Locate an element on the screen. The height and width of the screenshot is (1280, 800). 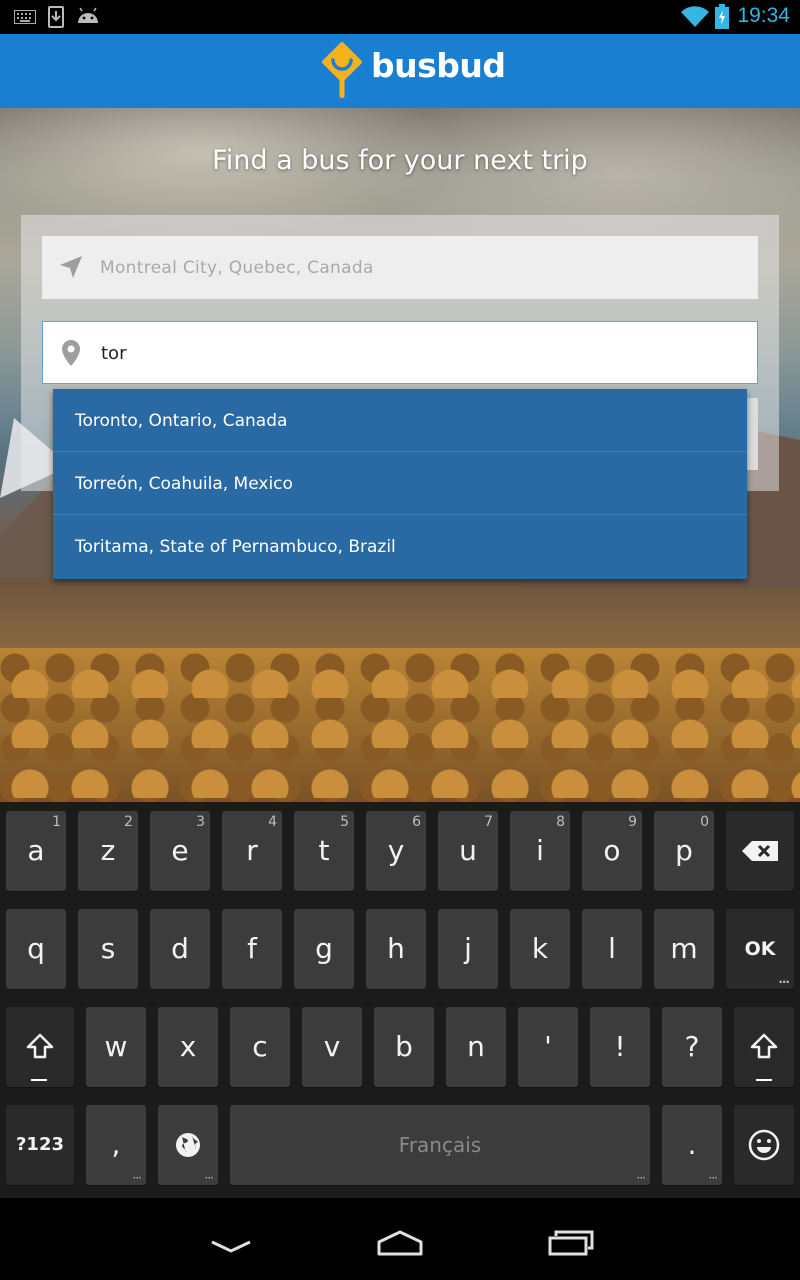
key-label: f is located at coordinates (252, 948).